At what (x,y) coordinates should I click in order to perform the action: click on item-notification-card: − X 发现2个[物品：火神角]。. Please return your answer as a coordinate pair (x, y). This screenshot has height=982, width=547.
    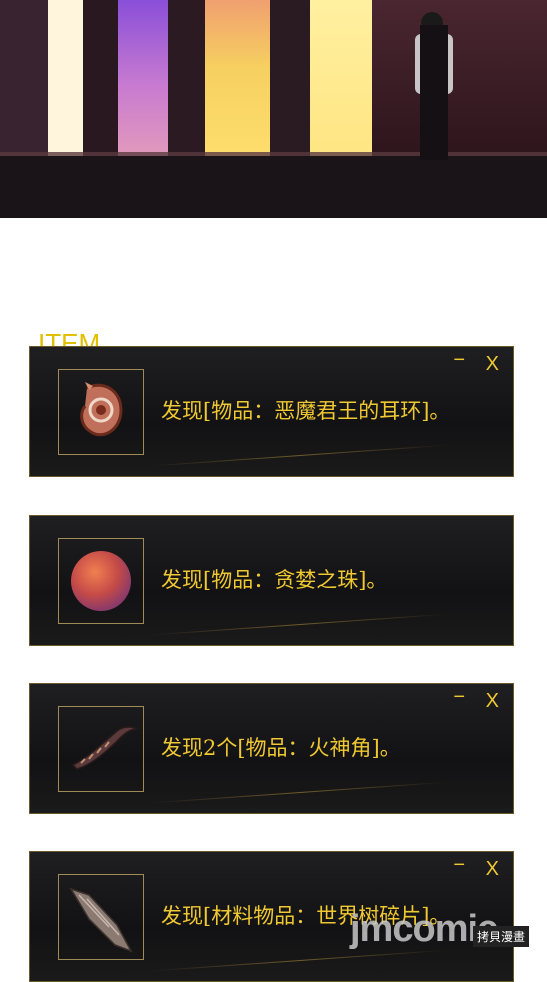
    Looking at the image, I should click on (271, 748).